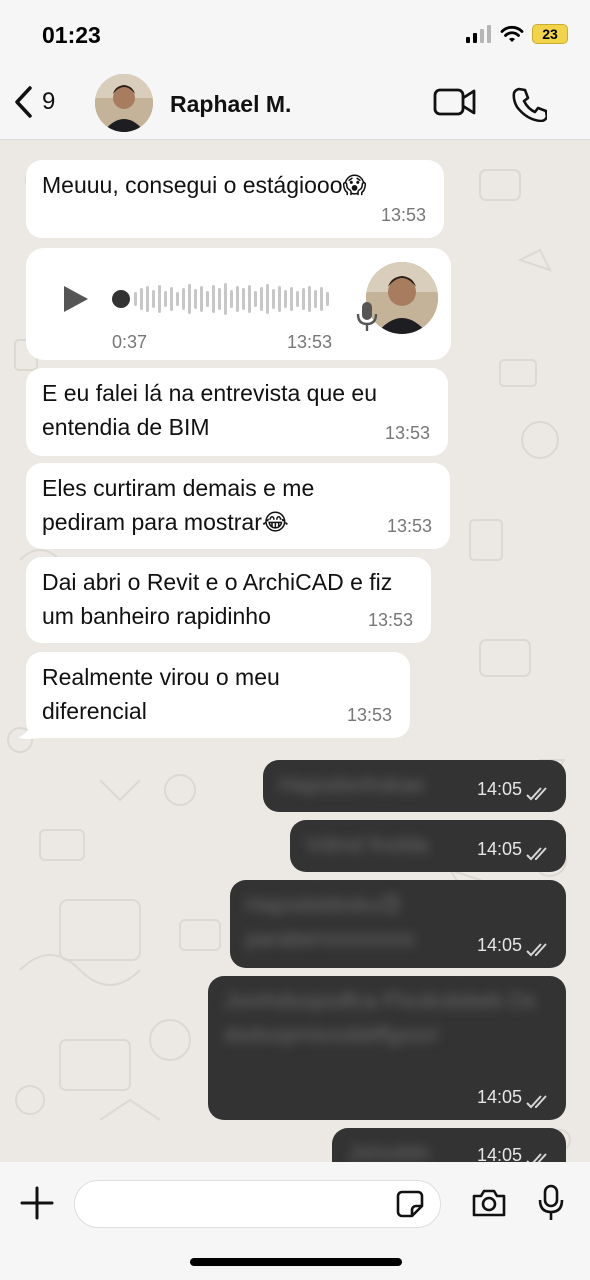 Image resolution: width=590 pixels, height=1280 pixels. I want to click on wifi-icon, so click(512, 33).